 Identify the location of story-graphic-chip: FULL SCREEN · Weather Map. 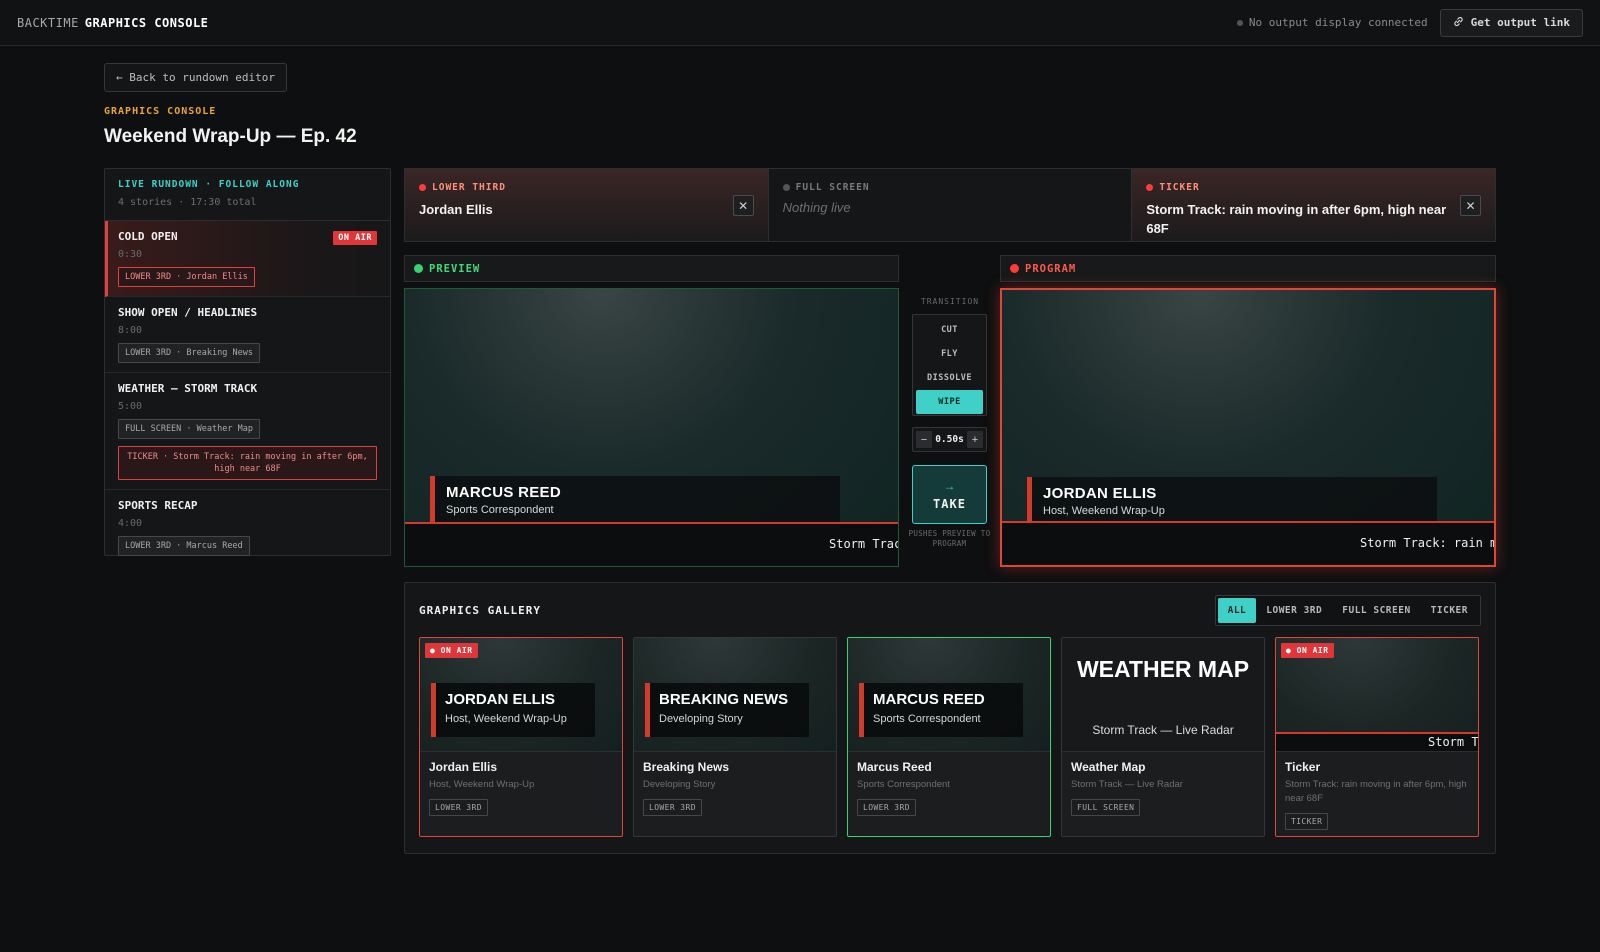
(189, 429).